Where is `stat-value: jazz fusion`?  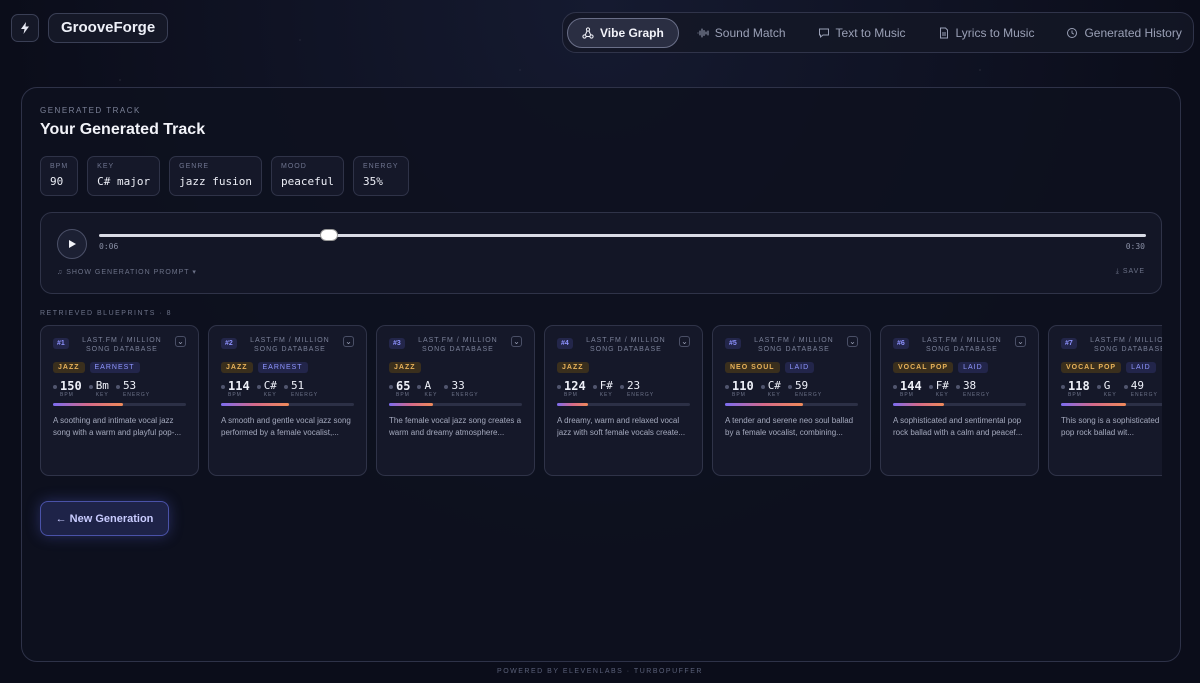 stat-value: jazz fusion is located at coordinates (216, 181).